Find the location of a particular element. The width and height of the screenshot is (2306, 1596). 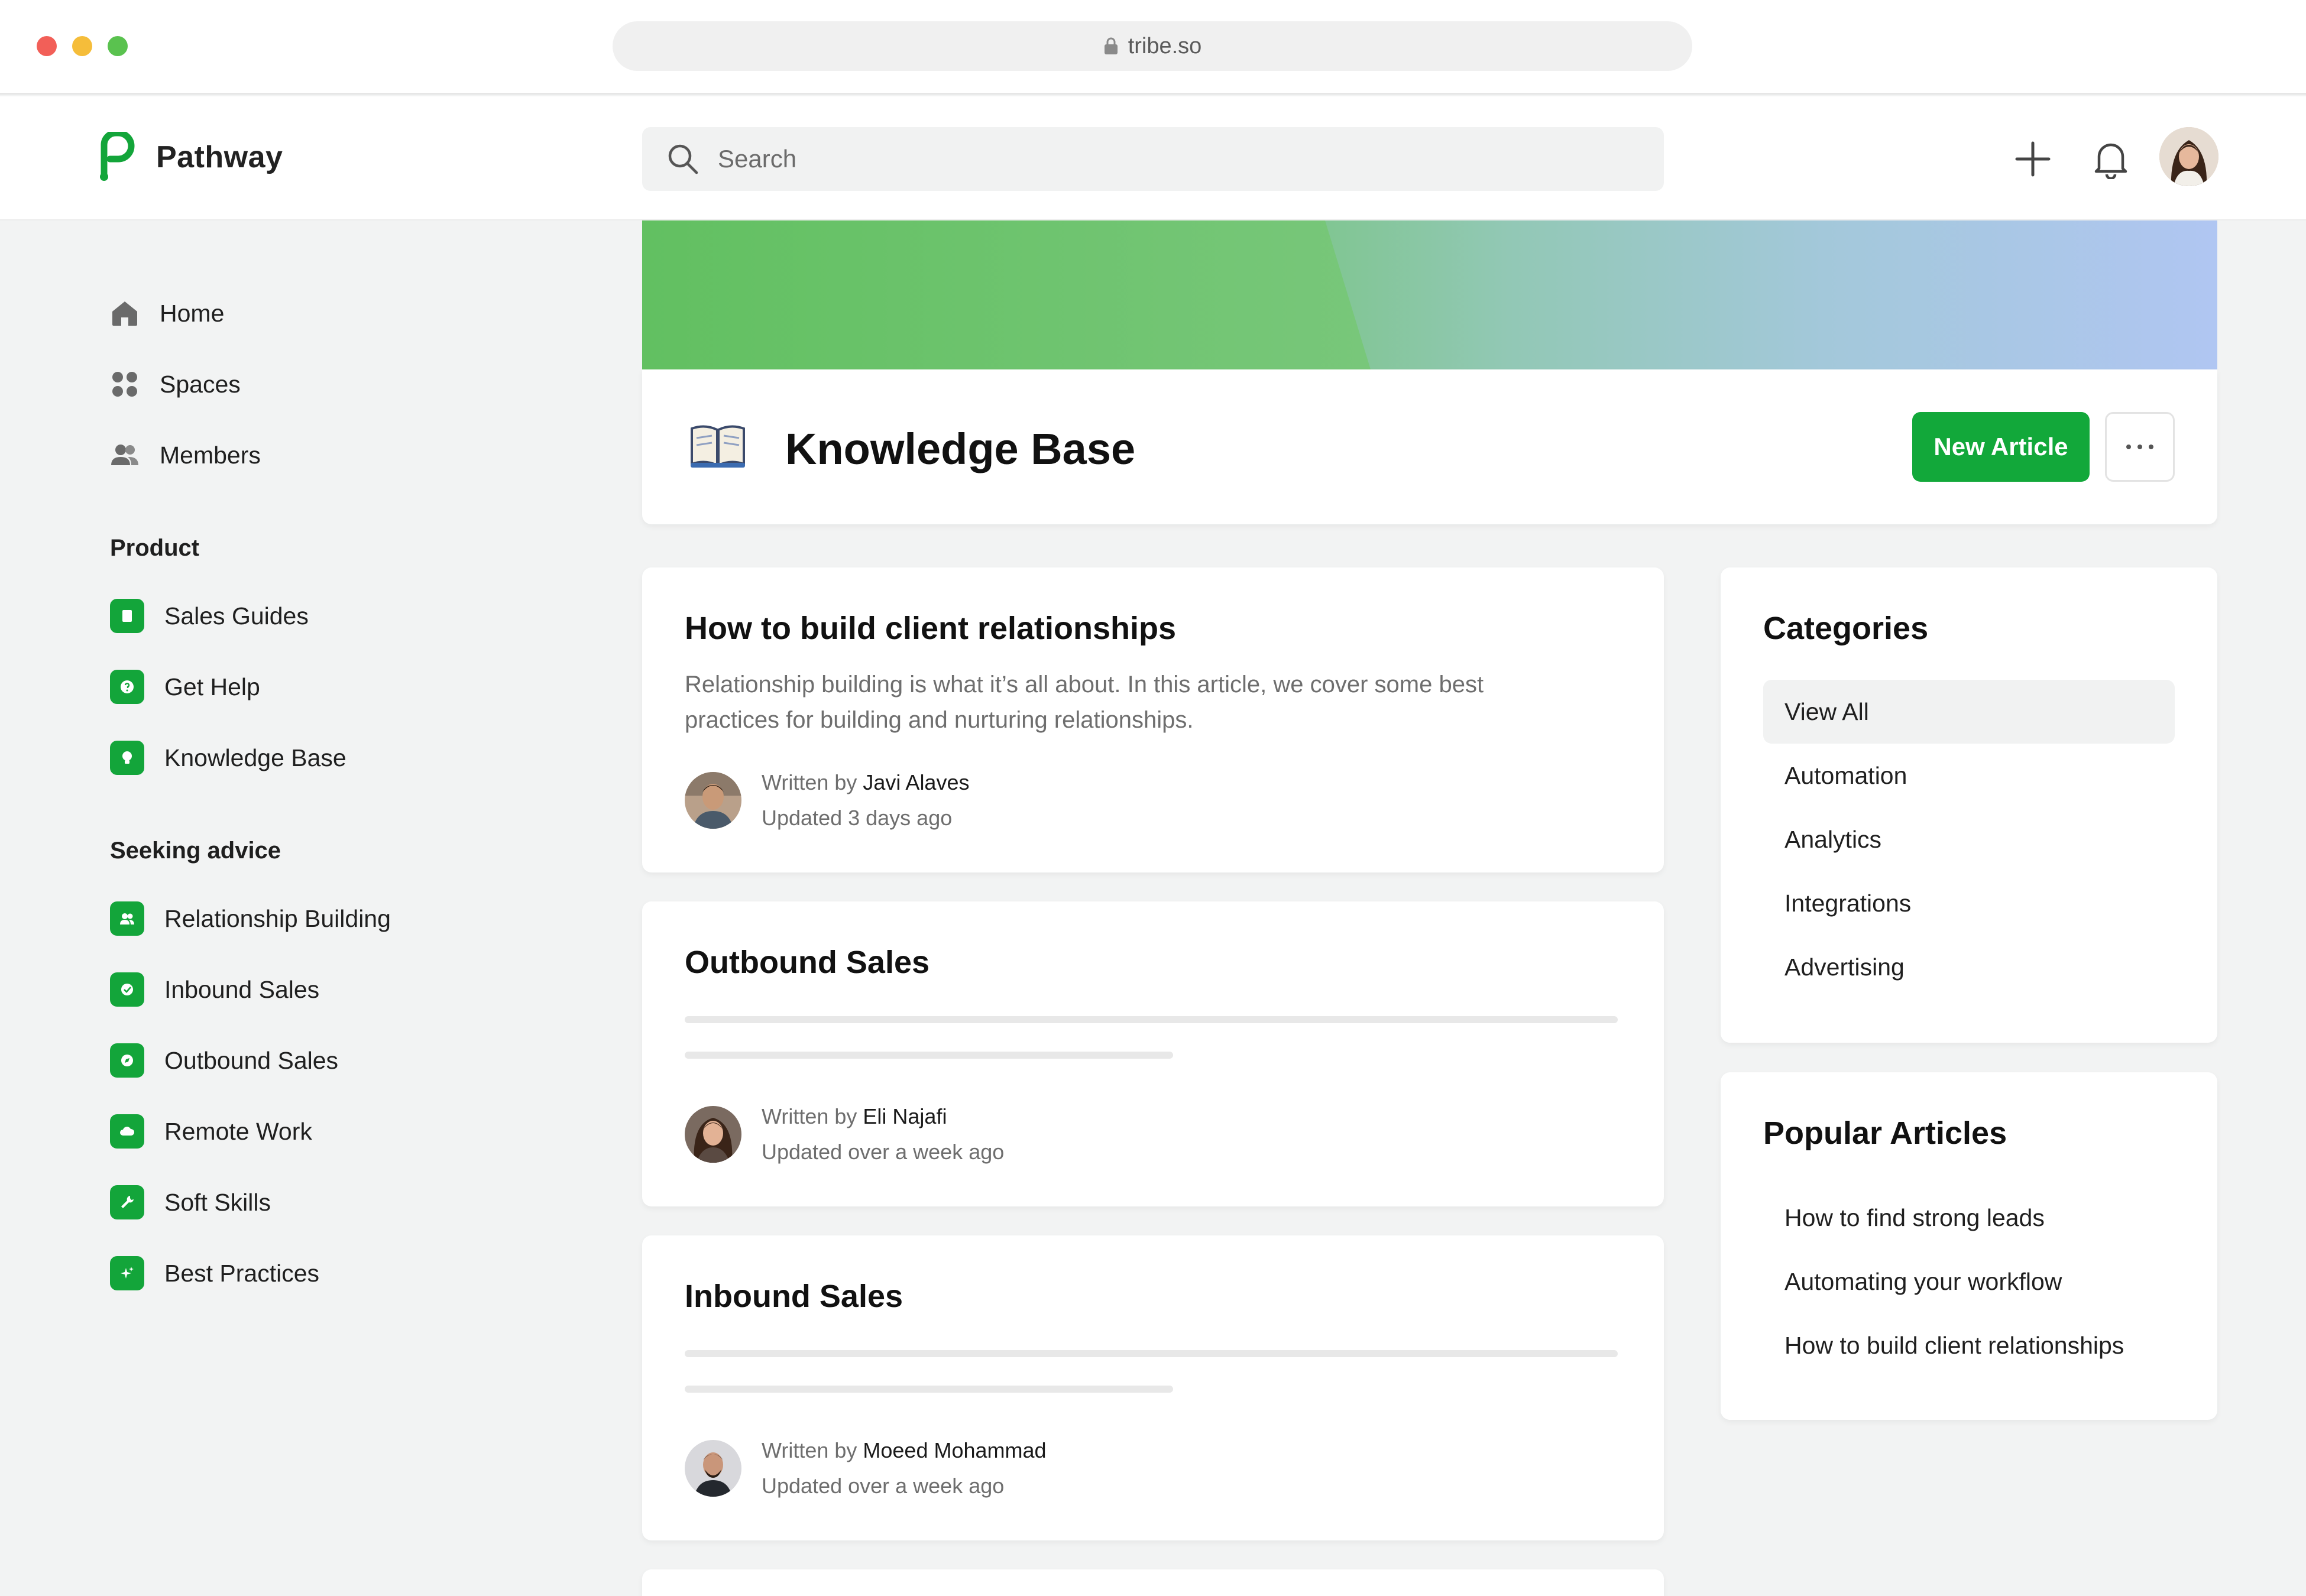

updated-label: Updated 3 days ago is located at coordinates (865, 818).